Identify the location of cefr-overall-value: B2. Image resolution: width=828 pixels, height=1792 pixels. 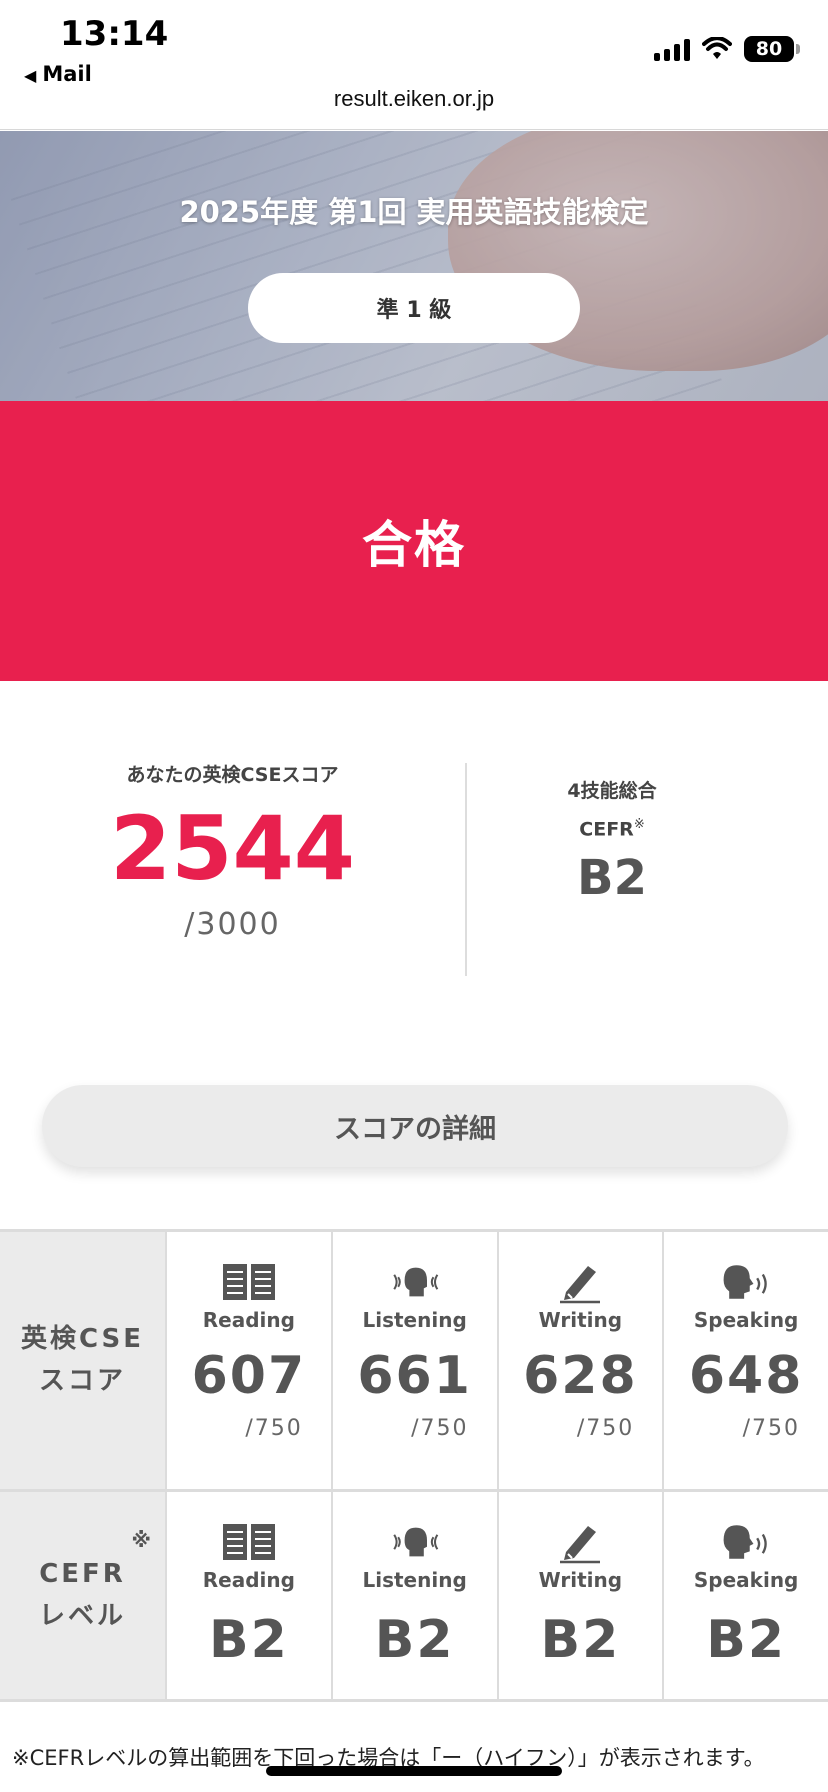
(612, 878).